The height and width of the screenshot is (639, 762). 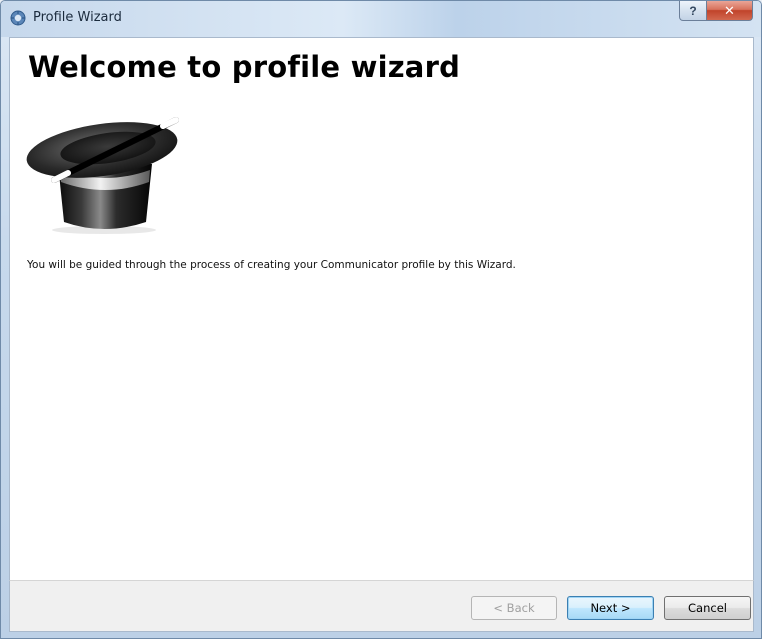 What do you see at coordinates (514, 608) in the screenshot?
I see `back-button: < Back` at bounding box center [514, 608].